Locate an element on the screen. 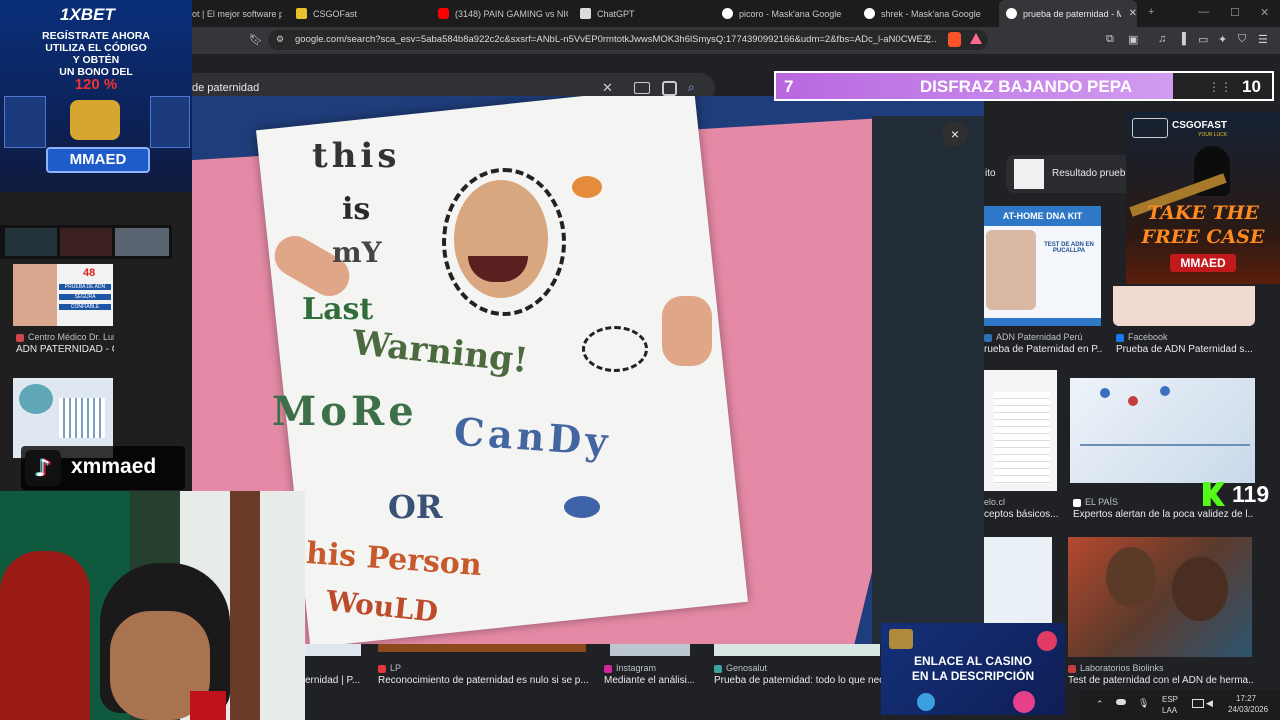  tab-1: ot | El mejor software p is located at coordinates (237, 13).